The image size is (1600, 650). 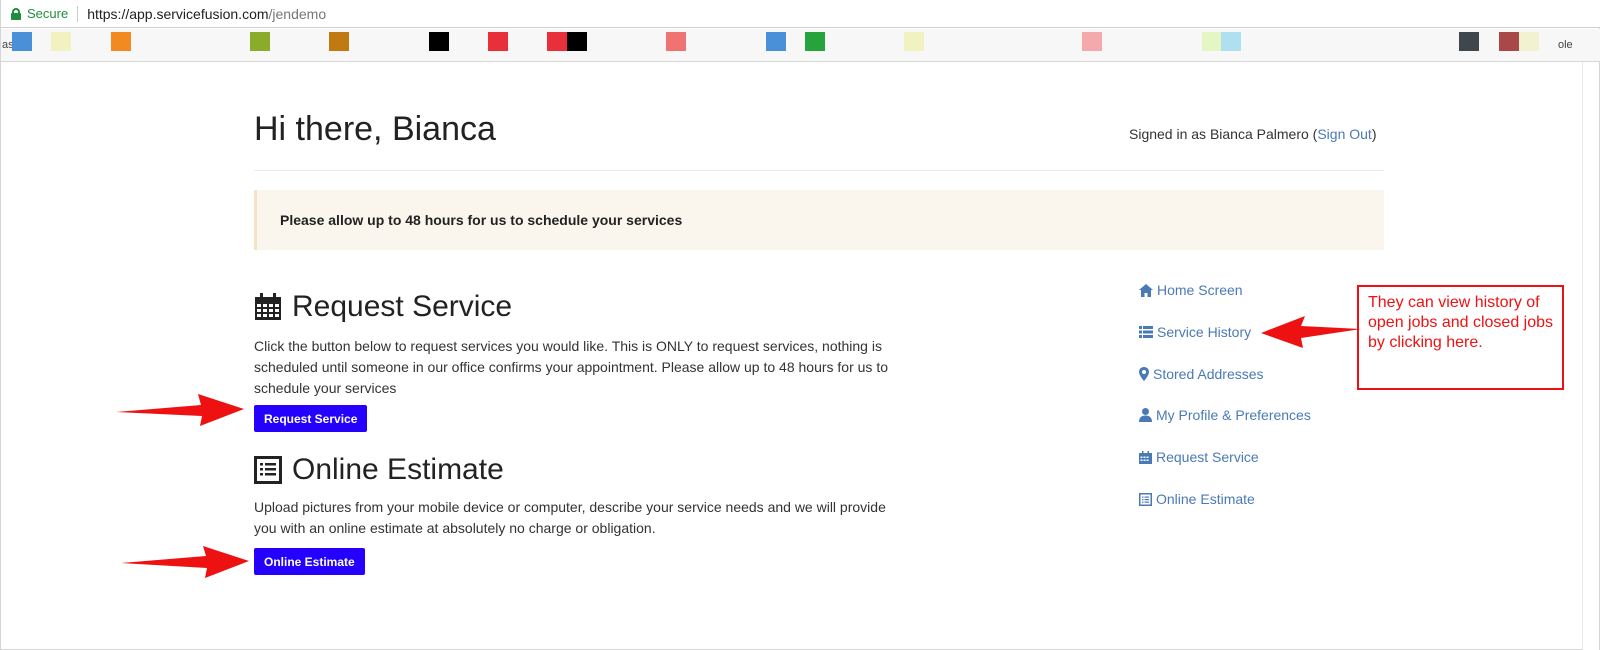 I want to click on sidebar-item-stored-addresses: Stored Addresses, so click(x=1201, y=374).